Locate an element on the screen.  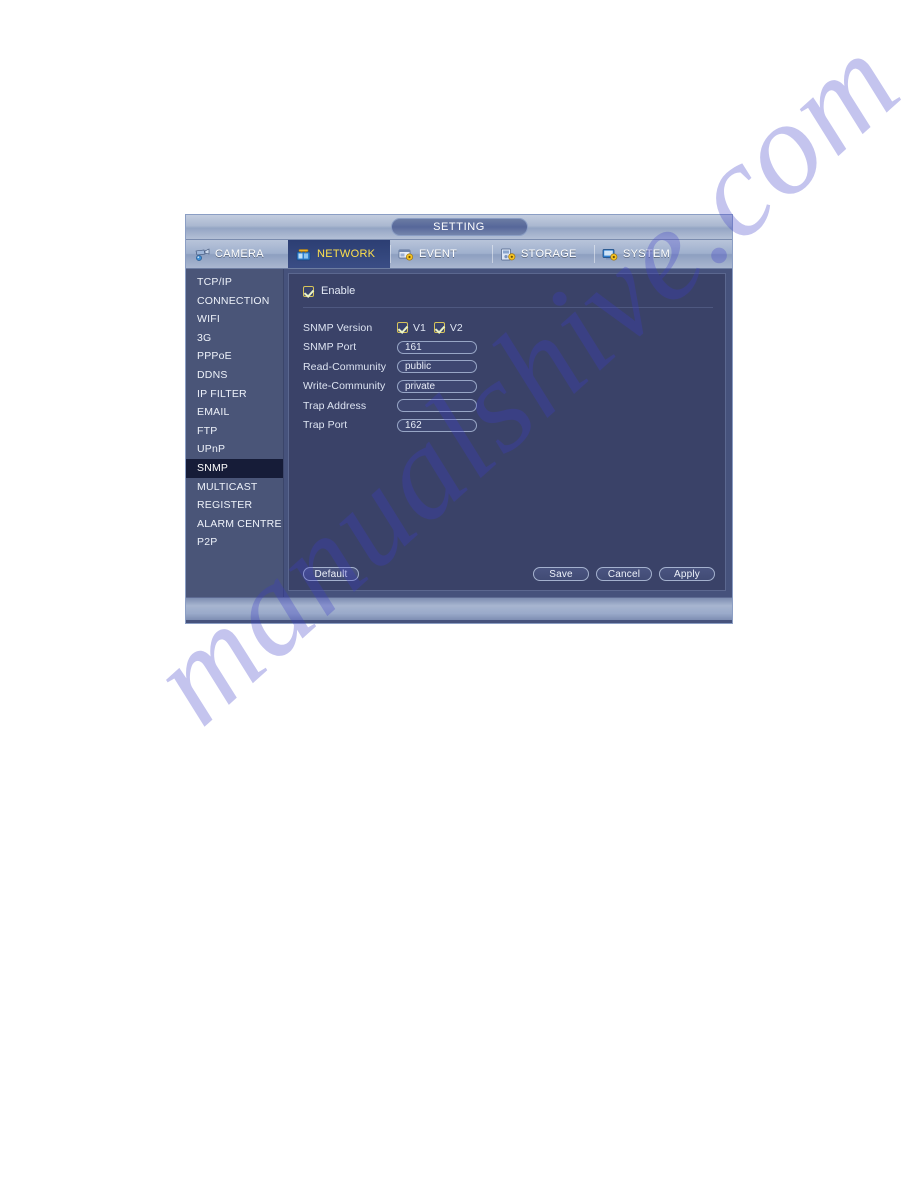
tab-storage: STORAGE is located at coordinates (543, 254).